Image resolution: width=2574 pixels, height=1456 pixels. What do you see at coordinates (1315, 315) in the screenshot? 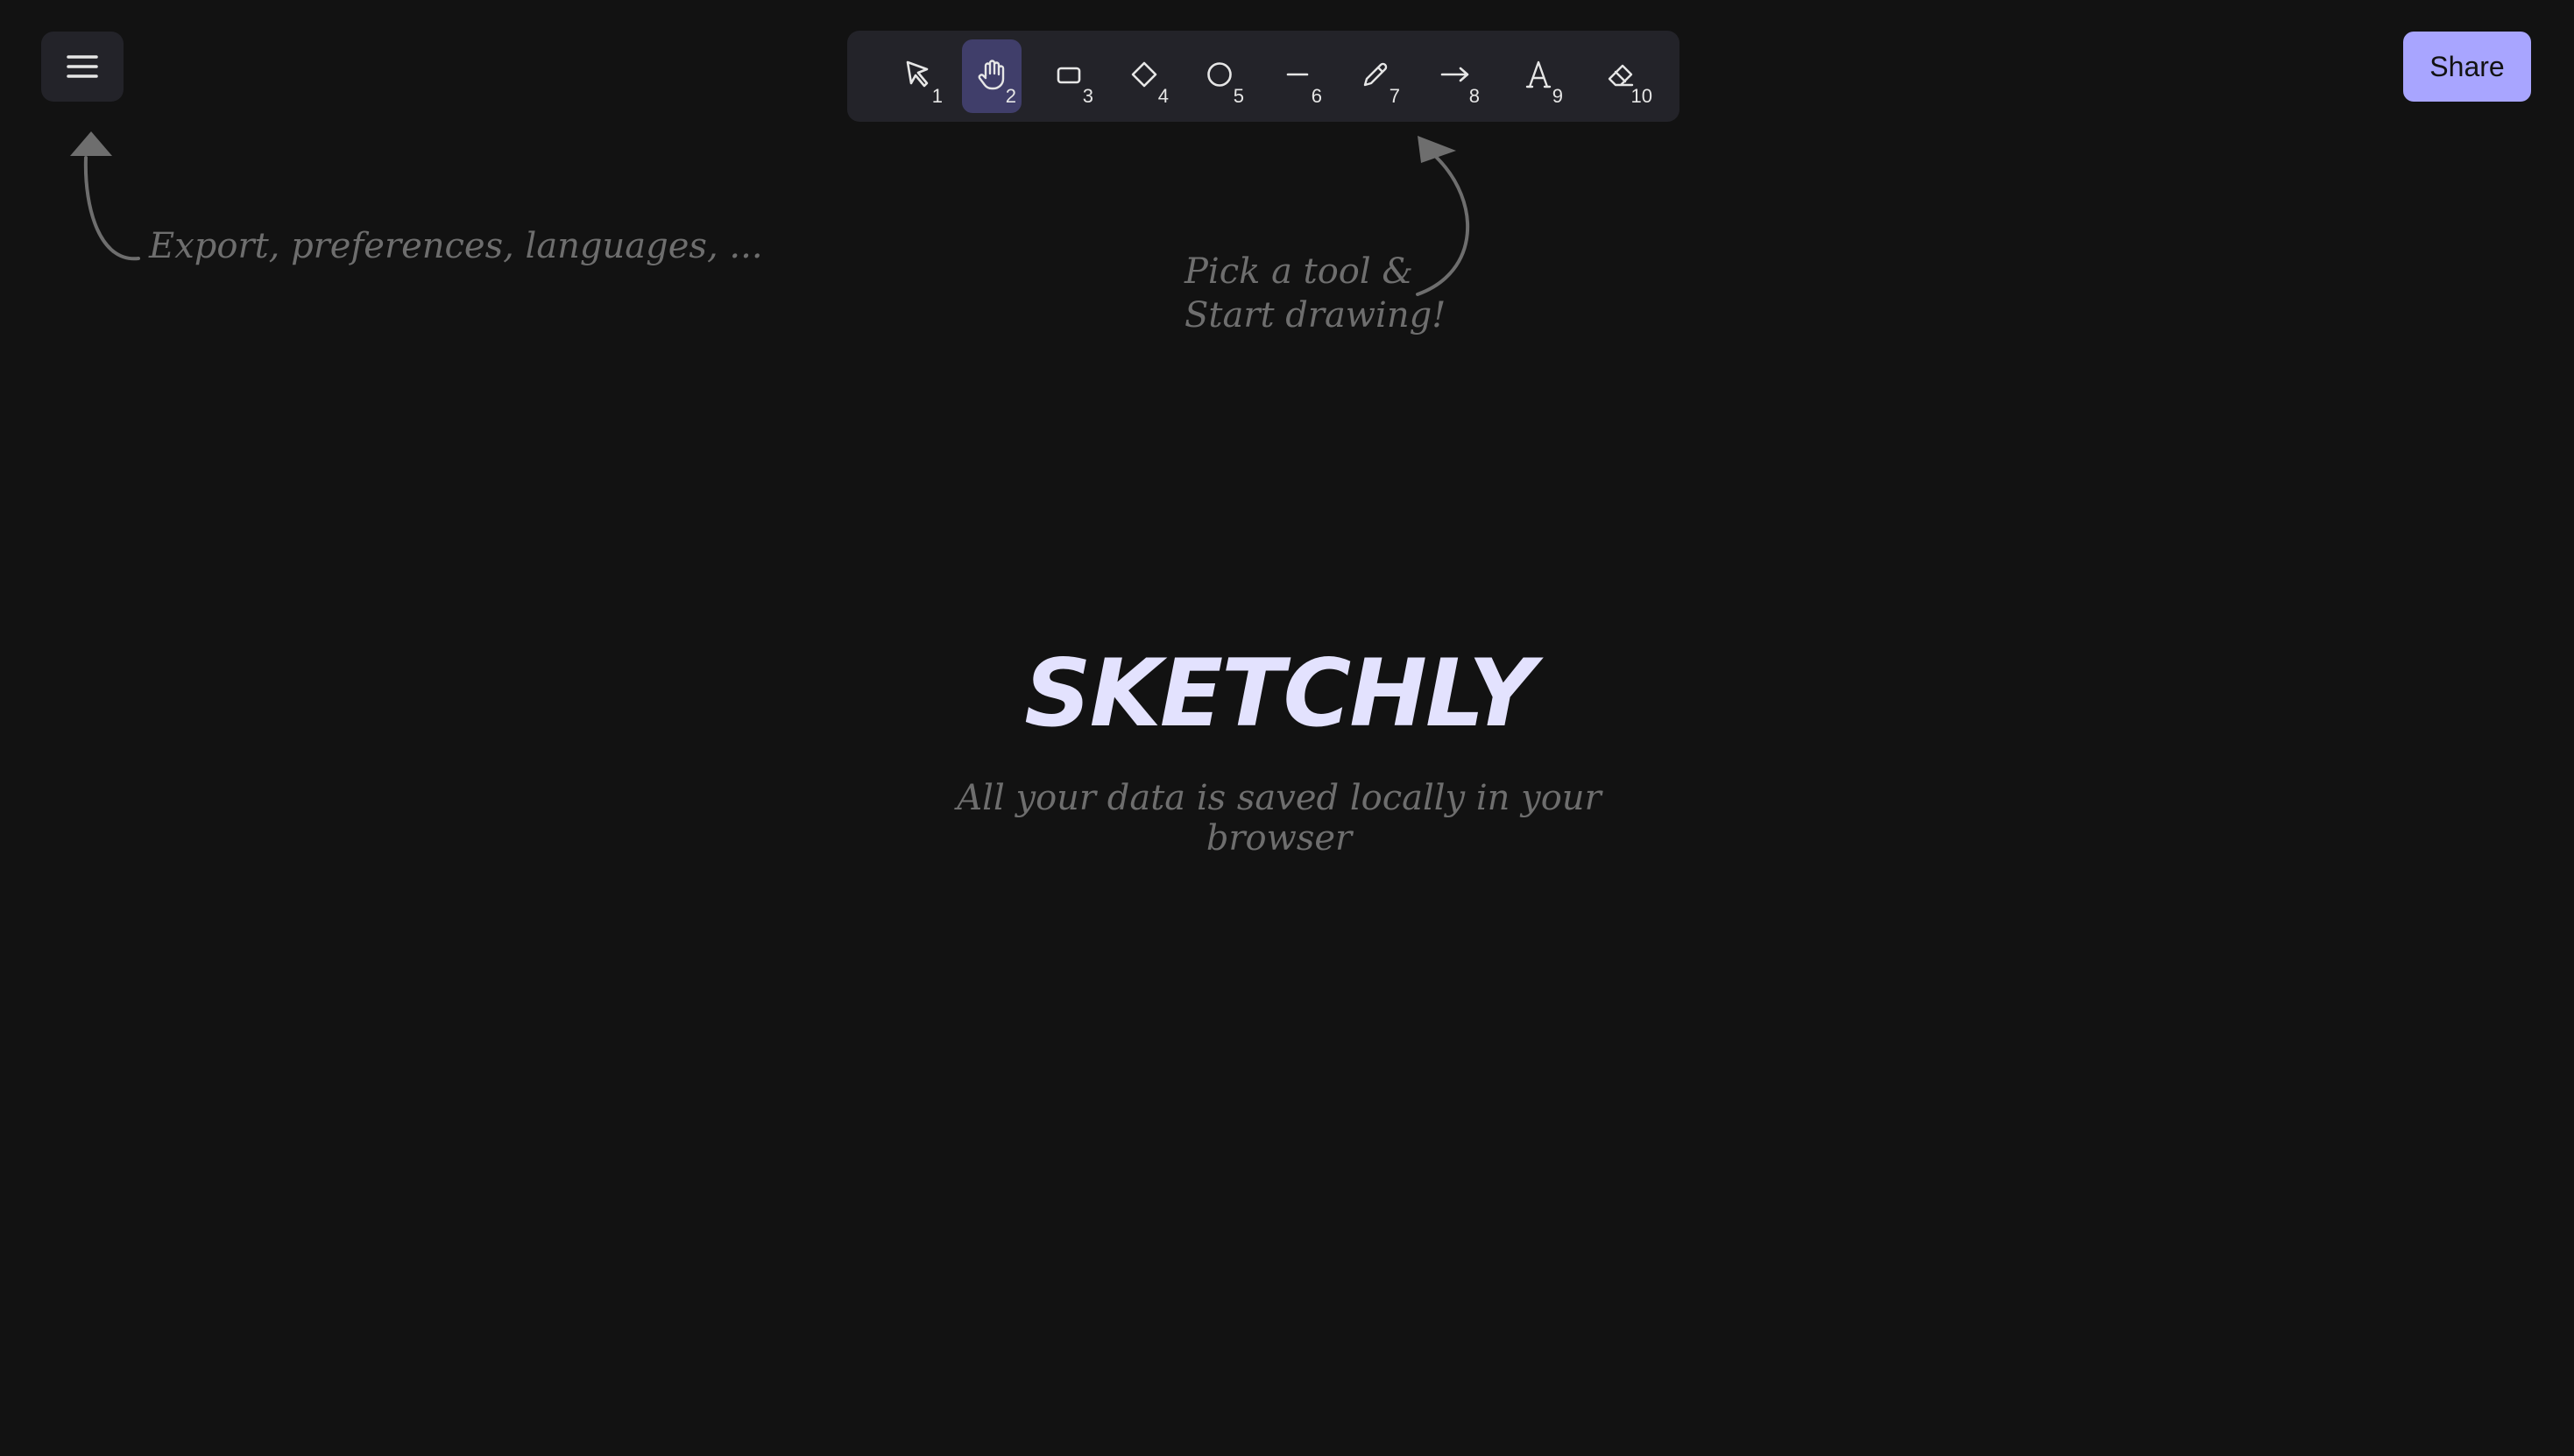
I see `toolbar-hint-line: Start drawing!` at bounding box center [1315, 315].